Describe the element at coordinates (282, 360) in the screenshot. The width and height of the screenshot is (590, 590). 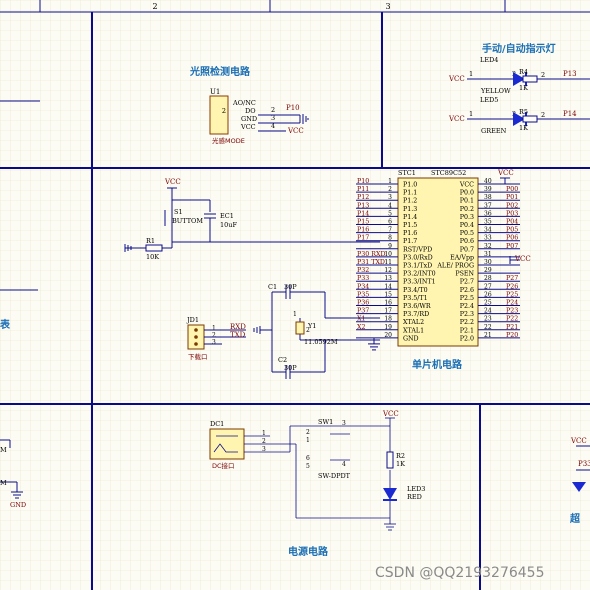
I see `c2-ref: C2` at that location.